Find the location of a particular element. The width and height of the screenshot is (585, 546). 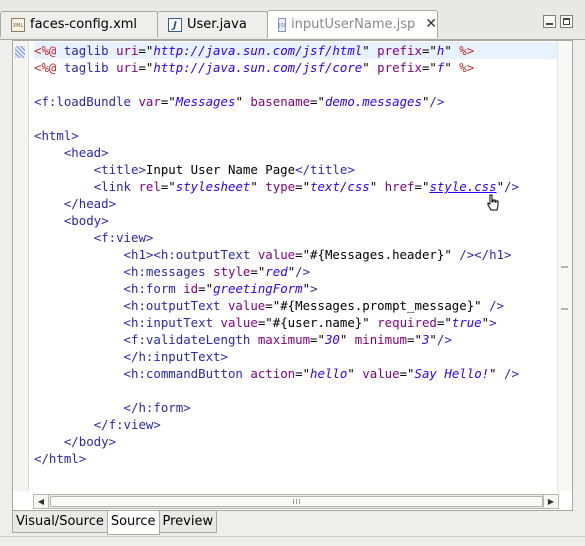

scrollbar-thumb is located at coordinates (296, 501).